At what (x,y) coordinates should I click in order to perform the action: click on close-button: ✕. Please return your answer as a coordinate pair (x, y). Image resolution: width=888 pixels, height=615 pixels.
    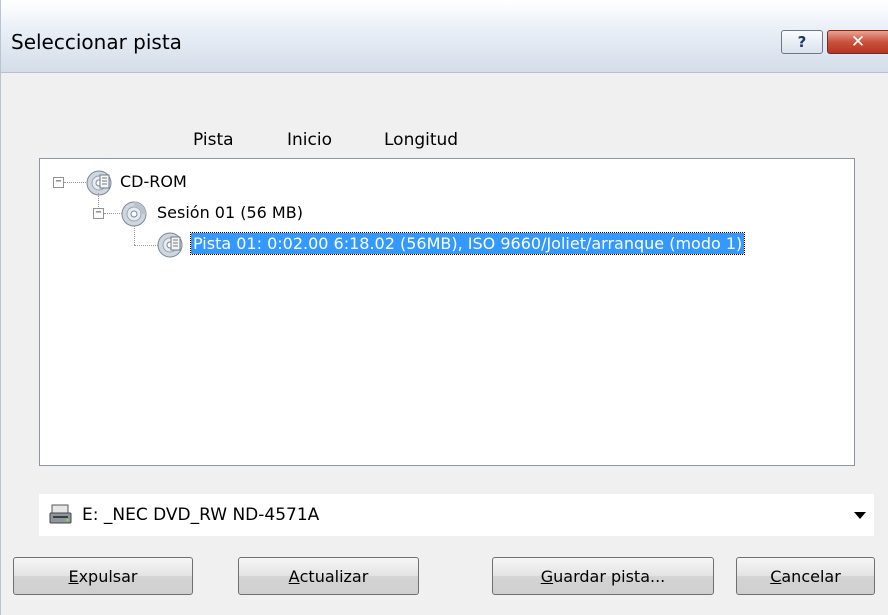
    Looking at the image, I should click on (857, 42).